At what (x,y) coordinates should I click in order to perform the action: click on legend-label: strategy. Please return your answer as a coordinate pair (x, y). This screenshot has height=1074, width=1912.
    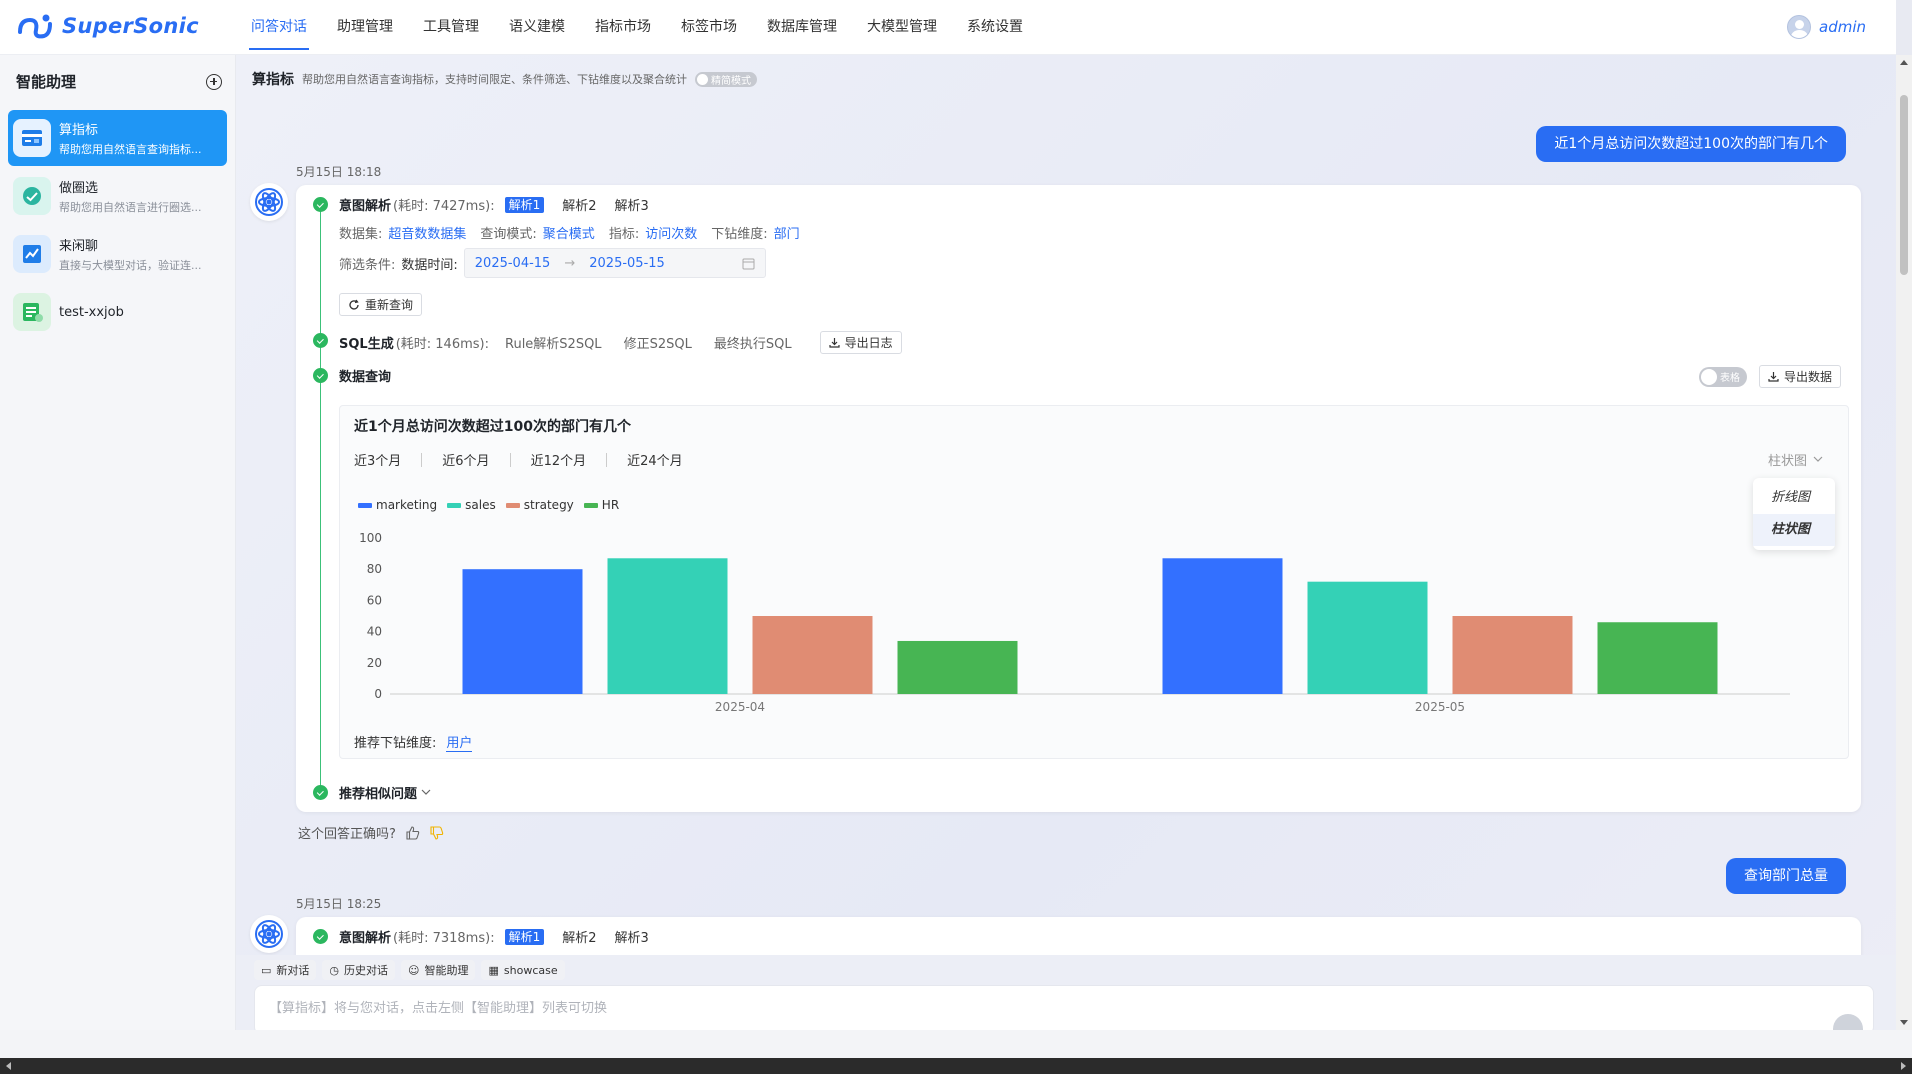
    Looking at the image, I should click on (548, 505).